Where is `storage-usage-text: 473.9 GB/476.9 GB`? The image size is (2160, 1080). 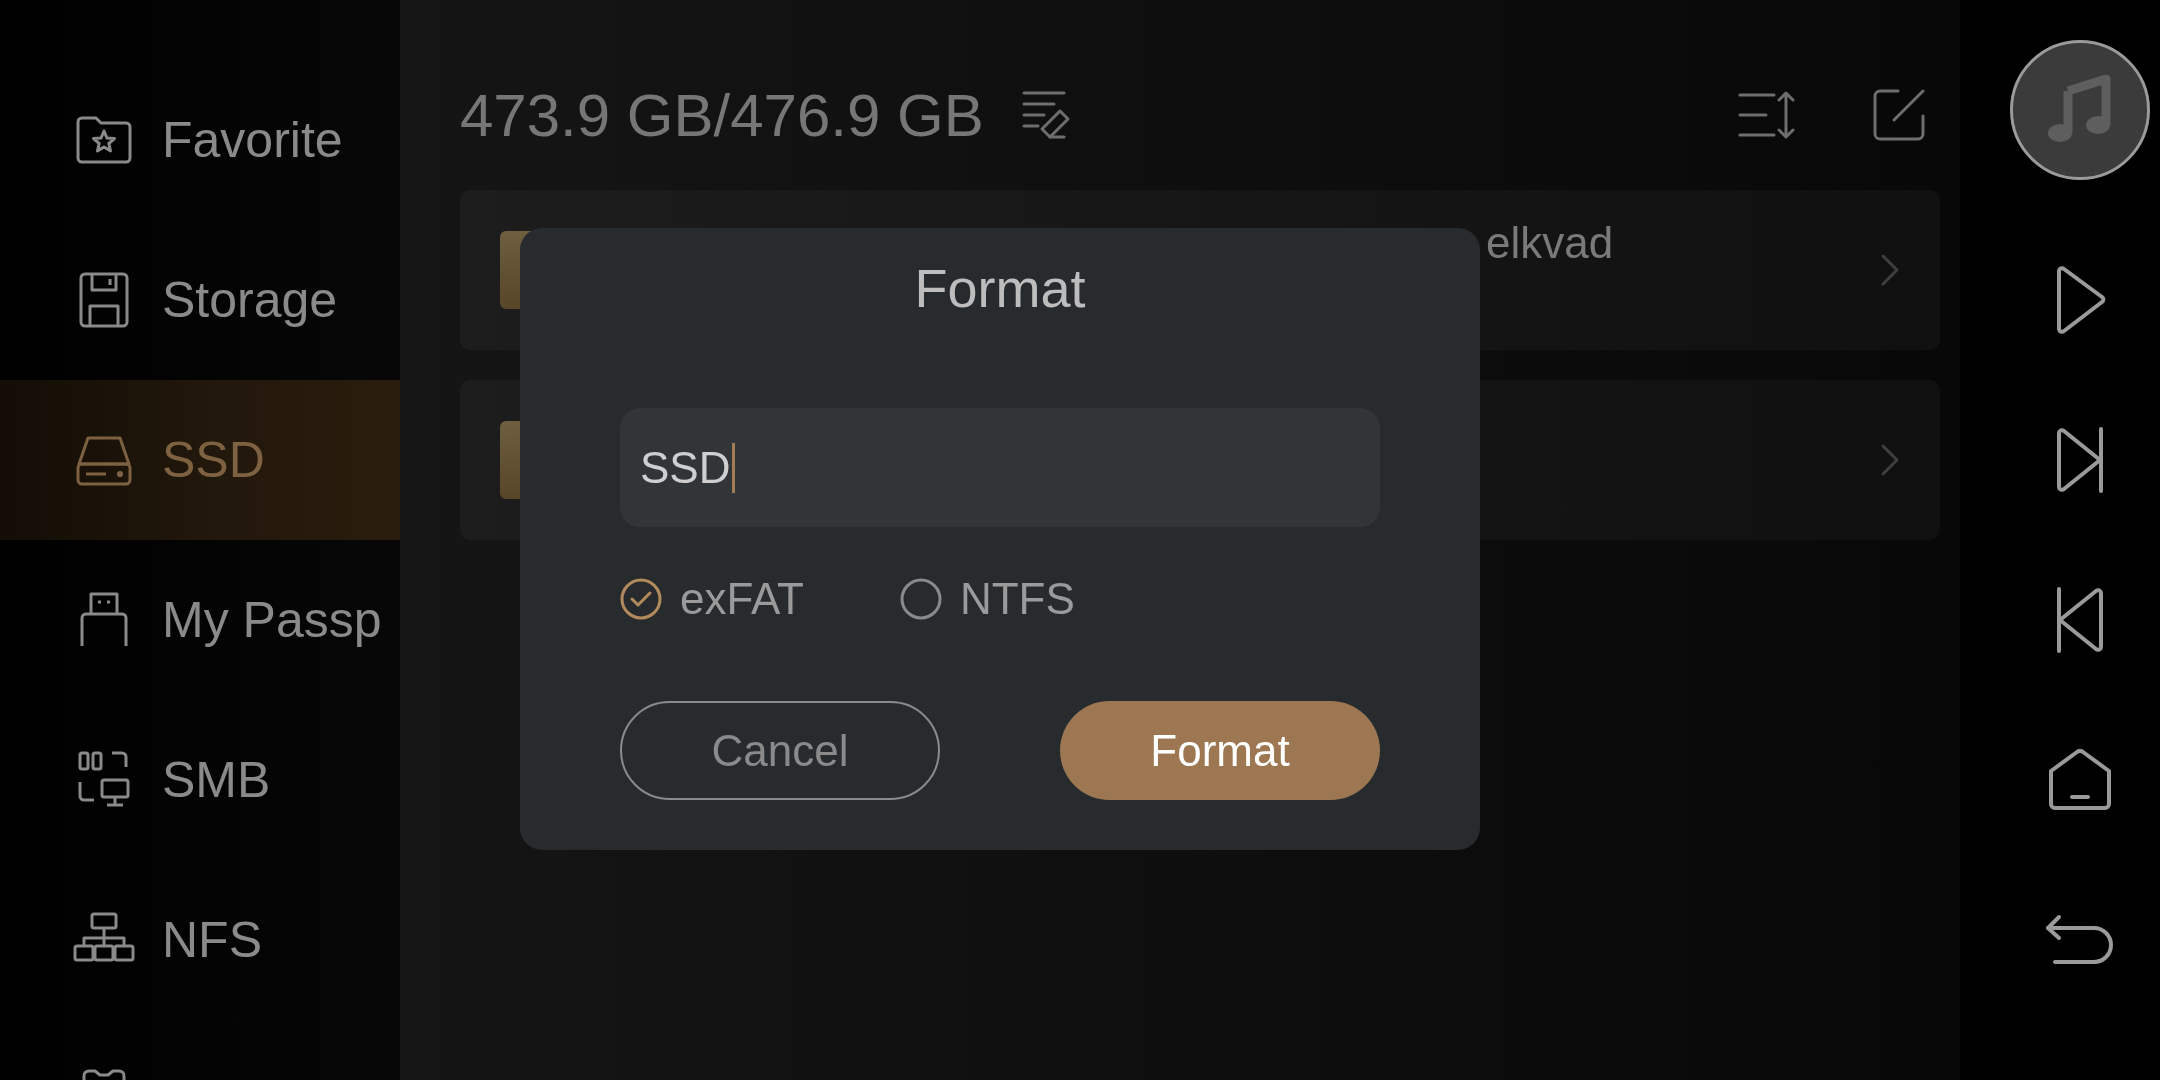
storage-usage-text: 473.9 GB/476.9 GB is located at coordinates (722, 115).